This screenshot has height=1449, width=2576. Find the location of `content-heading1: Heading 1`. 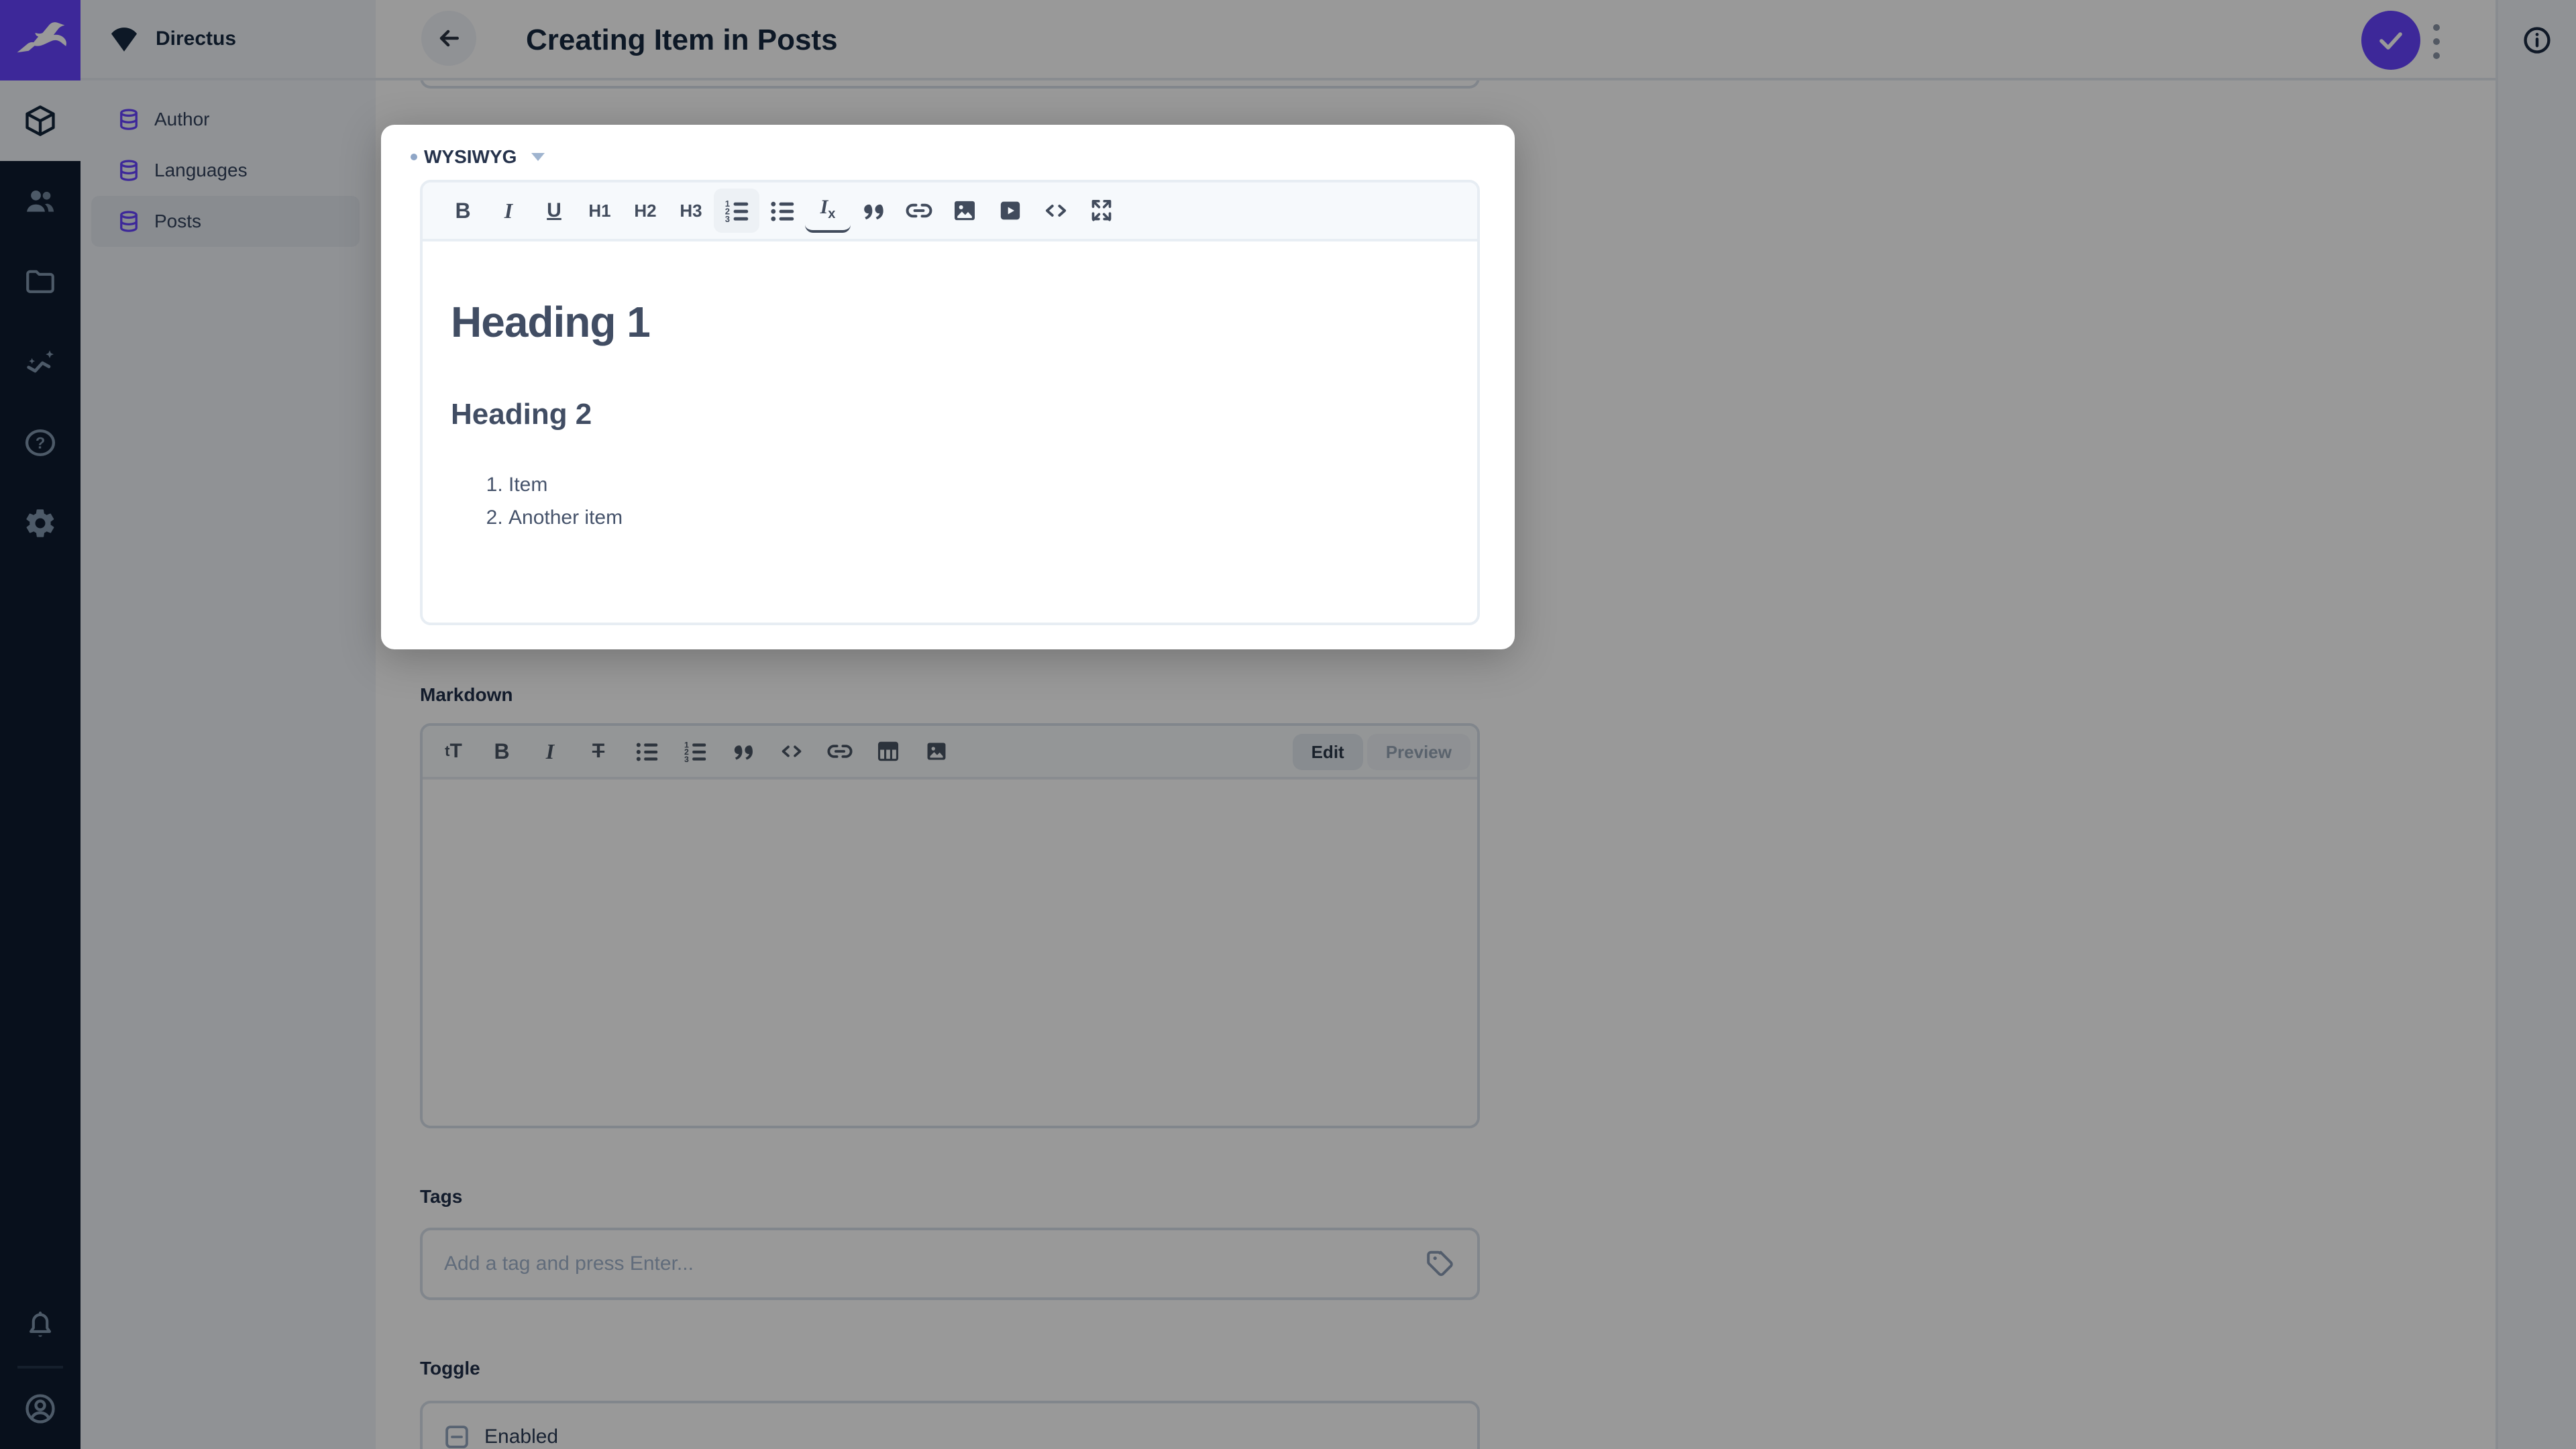

content-heading1: Heading 1 is located at coordinates (551, 322).